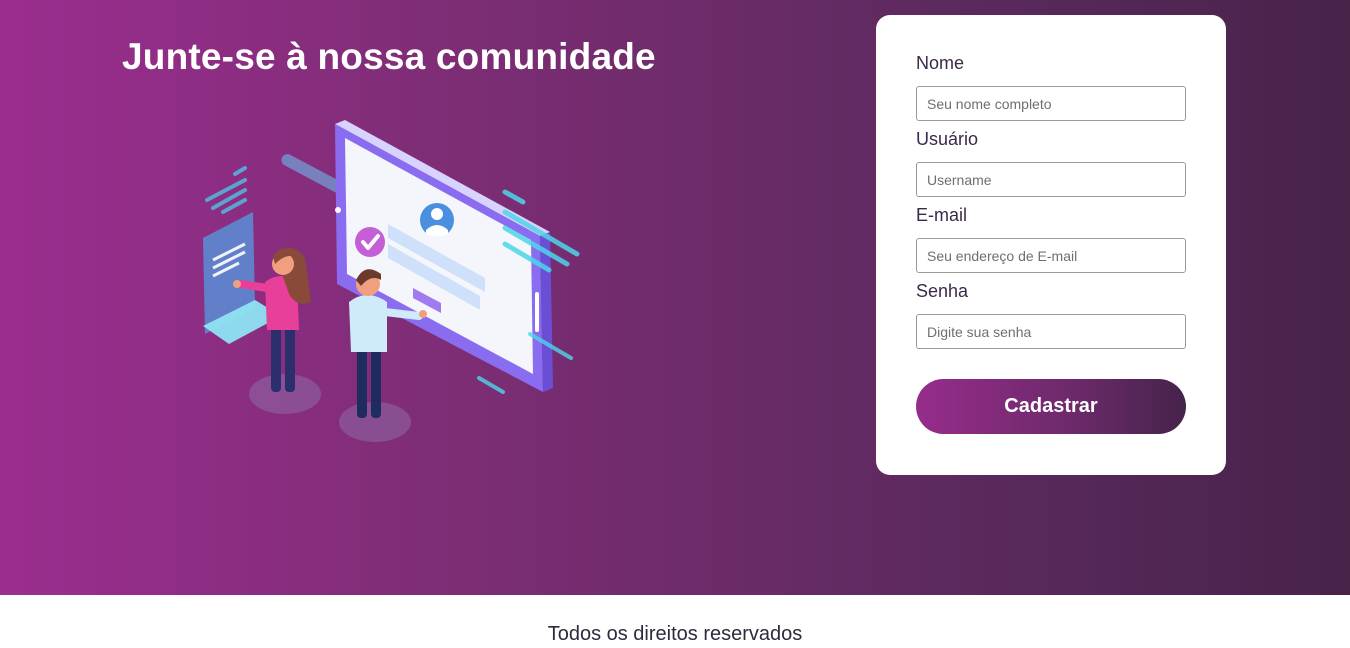 Image resolution: width=1350 pixels, height=648 pixels. I want to click on signup-illustration, so click(391, 281).